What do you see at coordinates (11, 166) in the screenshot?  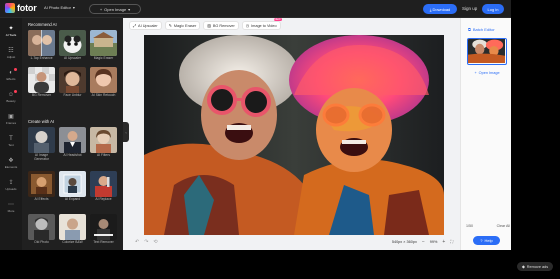 I see `rail-item-label: Elements` at bounding box center [11, 166].